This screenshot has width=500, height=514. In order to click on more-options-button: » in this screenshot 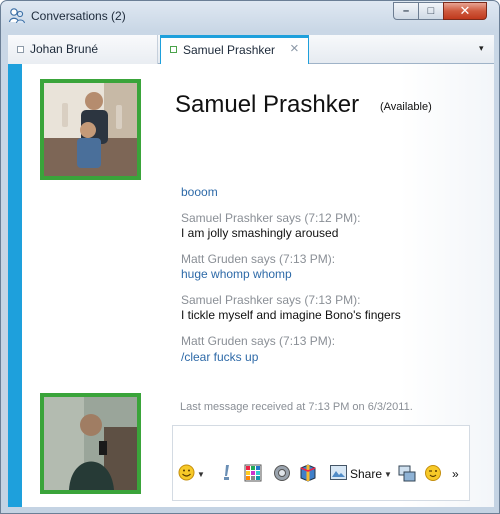, I will do `click(455, 474)`.